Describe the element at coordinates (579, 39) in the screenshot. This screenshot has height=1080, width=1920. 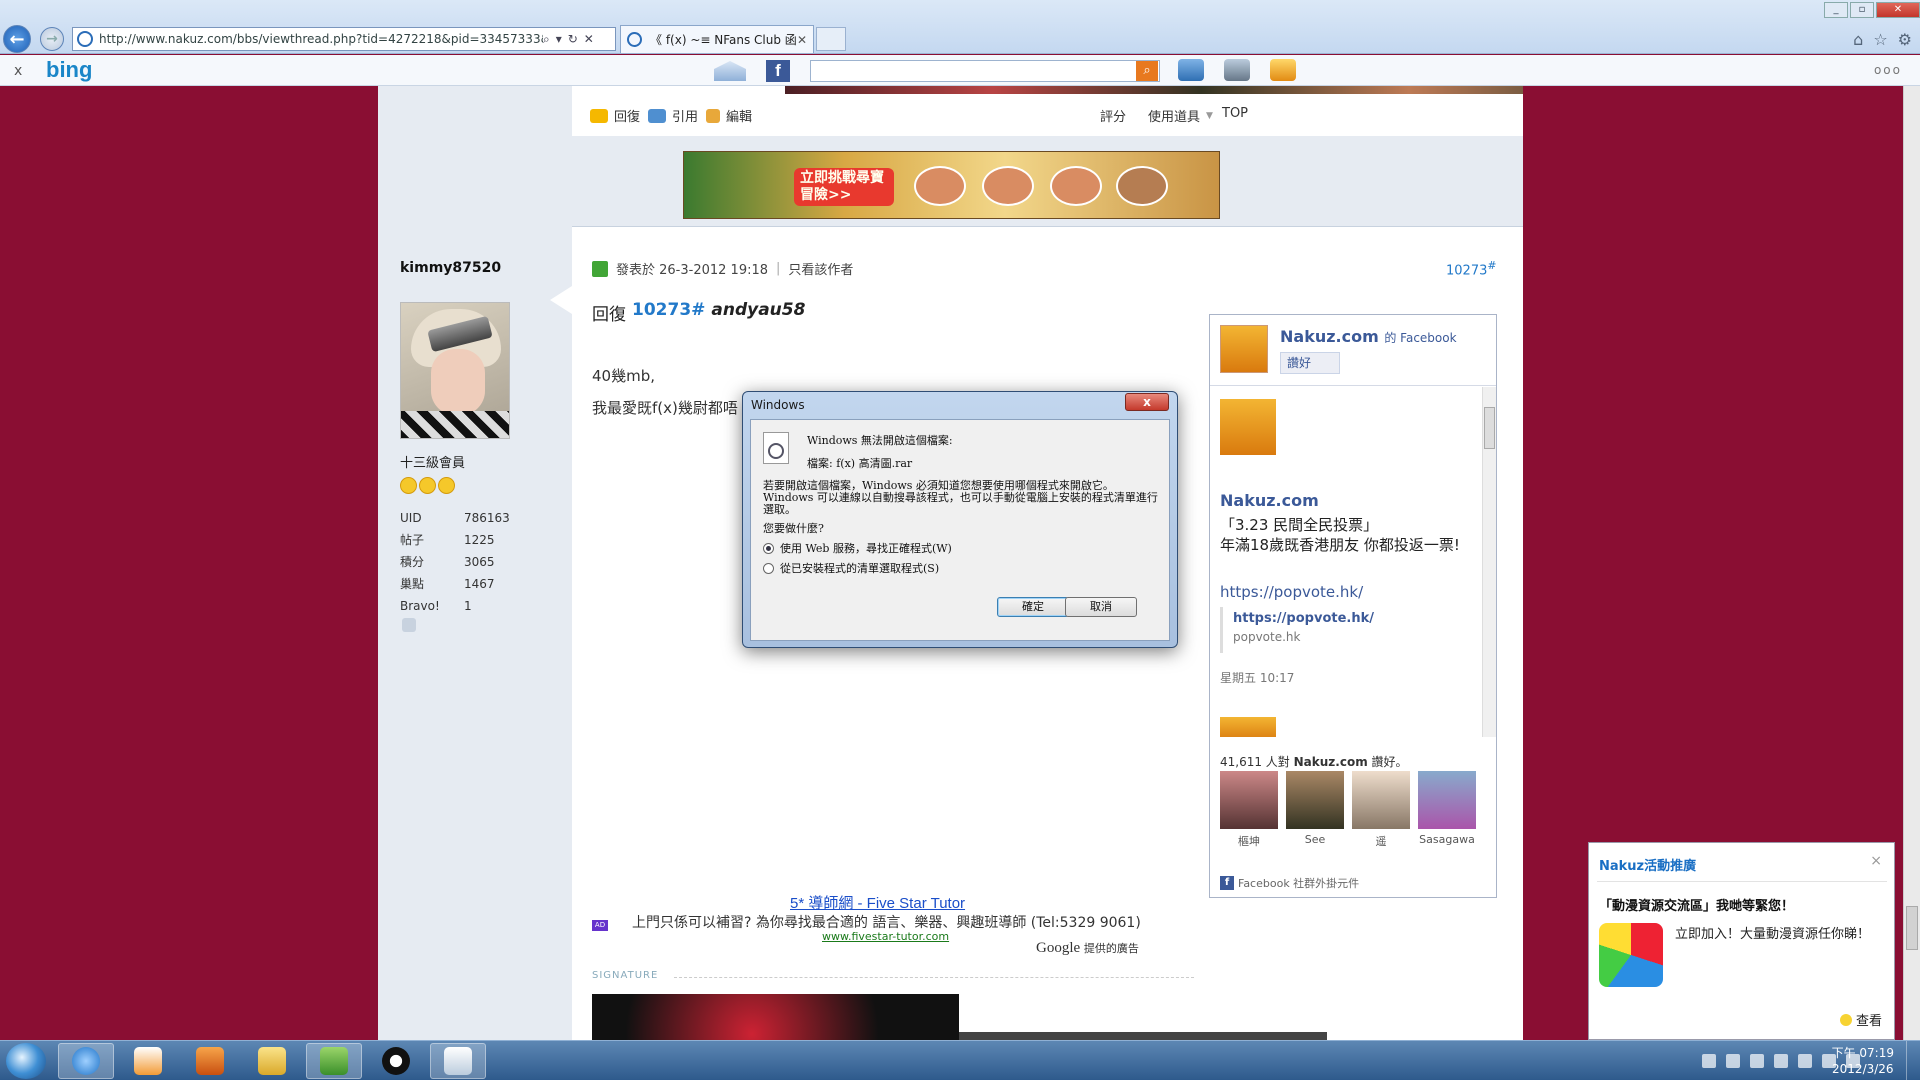
I see `address-tools: ⌕▾↻✕` at that location.